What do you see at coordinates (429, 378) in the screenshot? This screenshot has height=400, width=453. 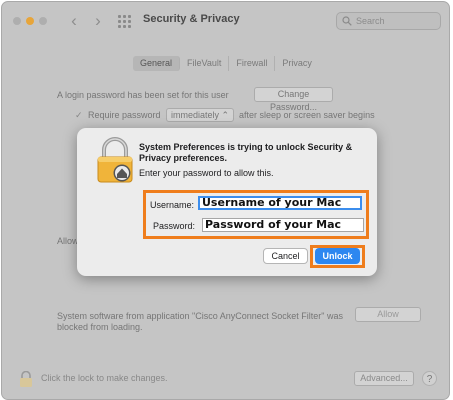 I see `help-button: ?` at bounding box center [429, 378].